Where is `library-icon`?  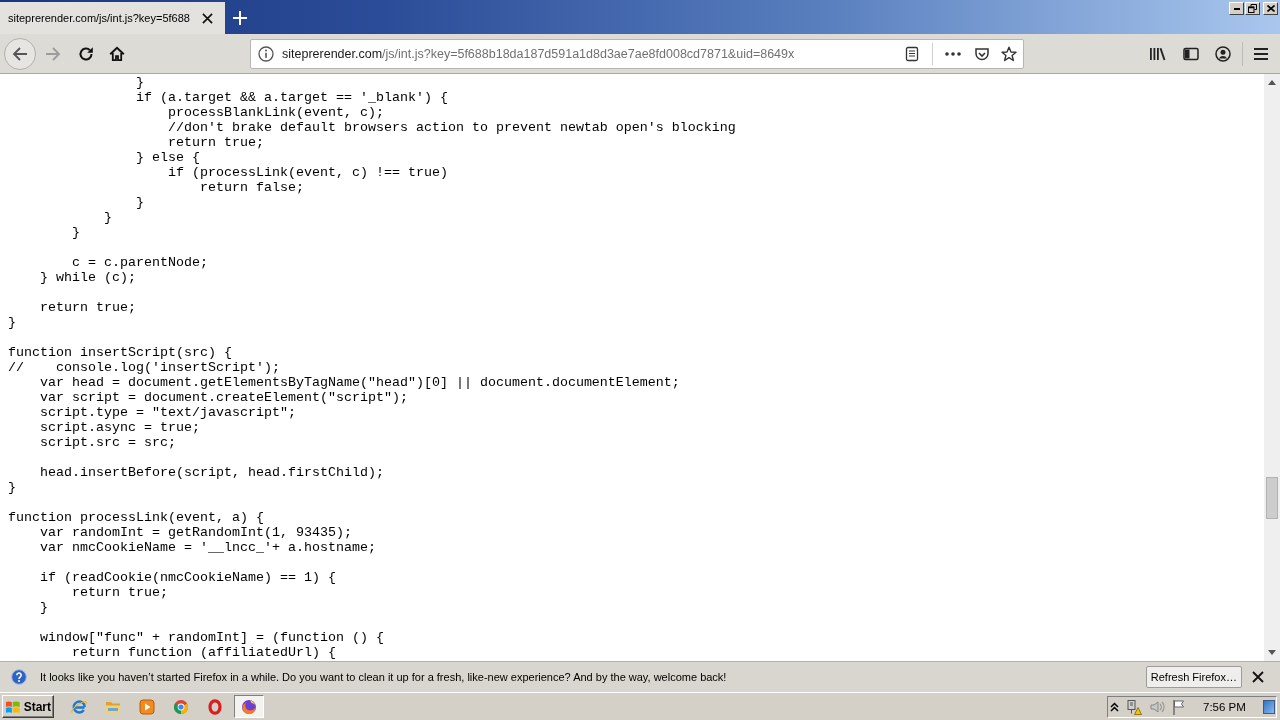 library-icon is located at coordinates (1158, 53).